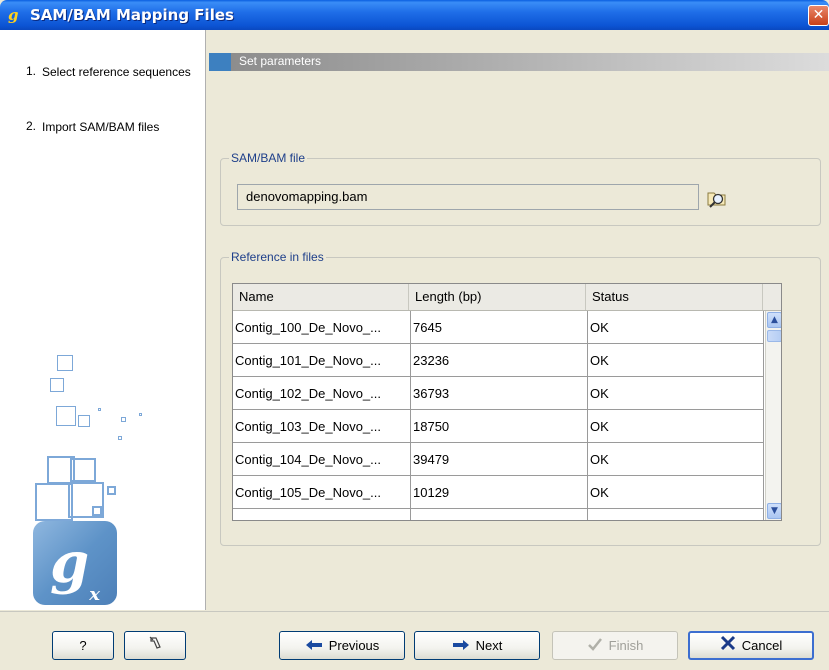  I want to click on scroll-thumb, so click(774, 336).